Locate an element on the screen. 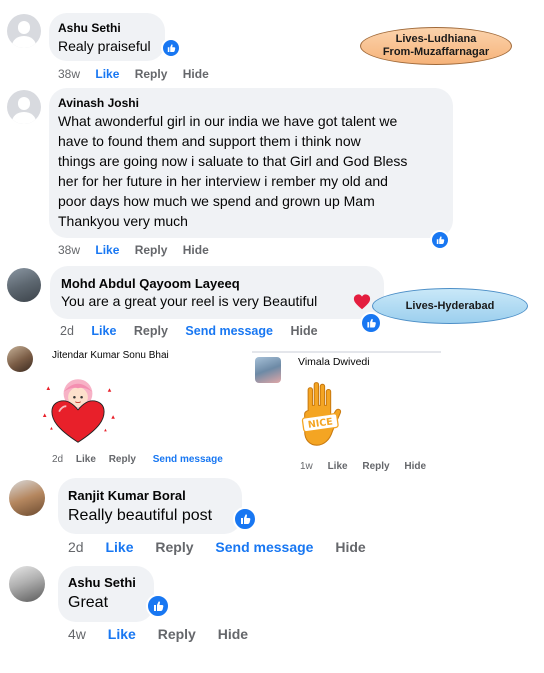  heart-girl-sticker is located at coordinates (78, 411).